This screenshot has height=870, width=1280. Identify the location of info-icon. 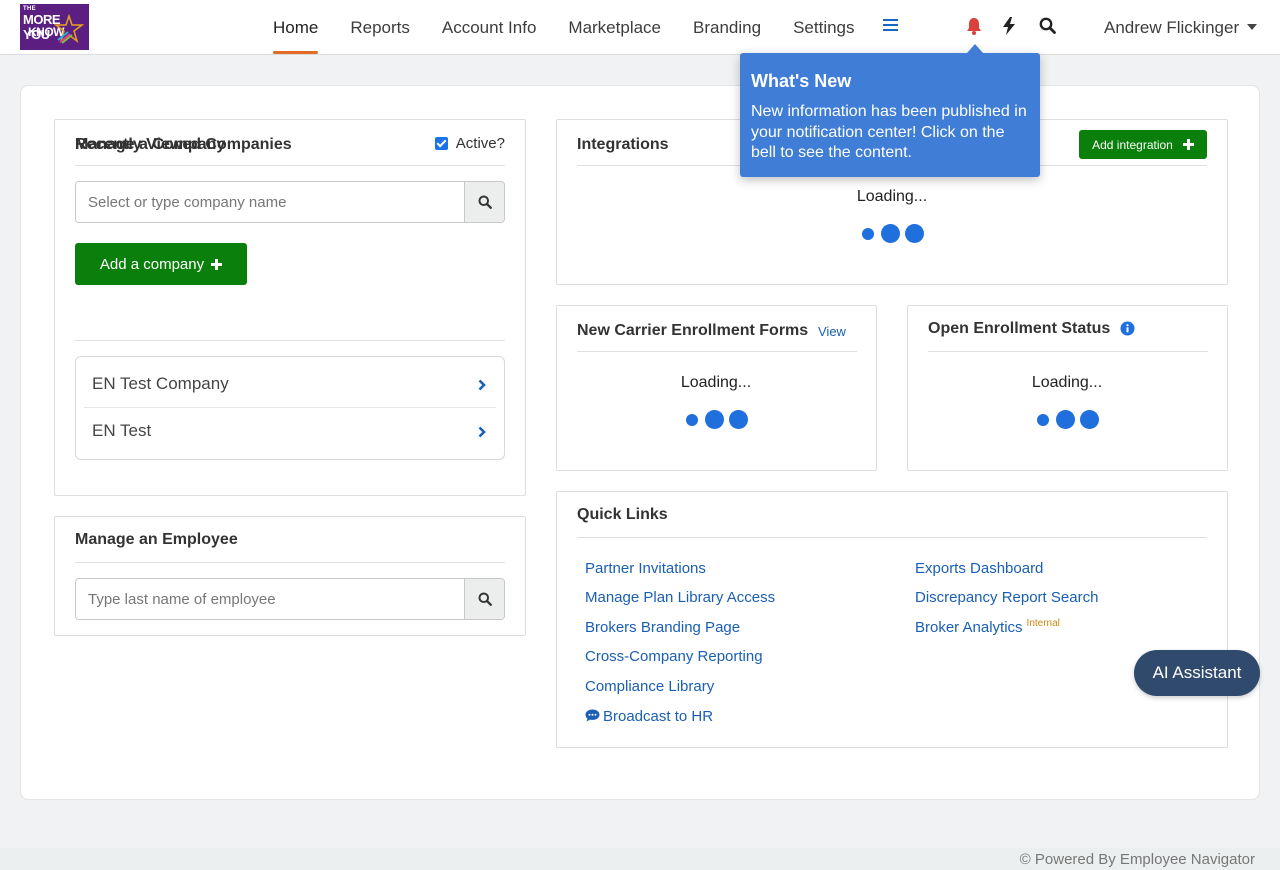
(1127, 328).